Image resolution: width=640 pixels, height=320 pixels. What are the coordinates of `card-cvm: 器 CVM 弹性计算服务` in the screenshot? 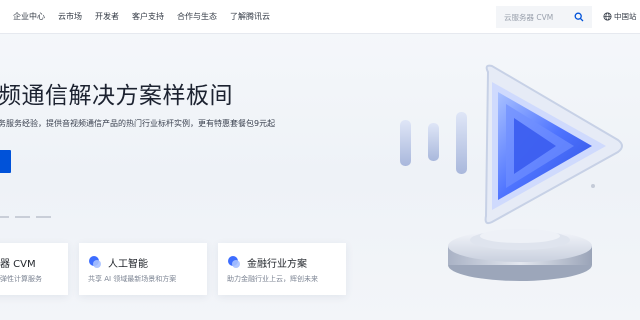 It's located at (34, 269).